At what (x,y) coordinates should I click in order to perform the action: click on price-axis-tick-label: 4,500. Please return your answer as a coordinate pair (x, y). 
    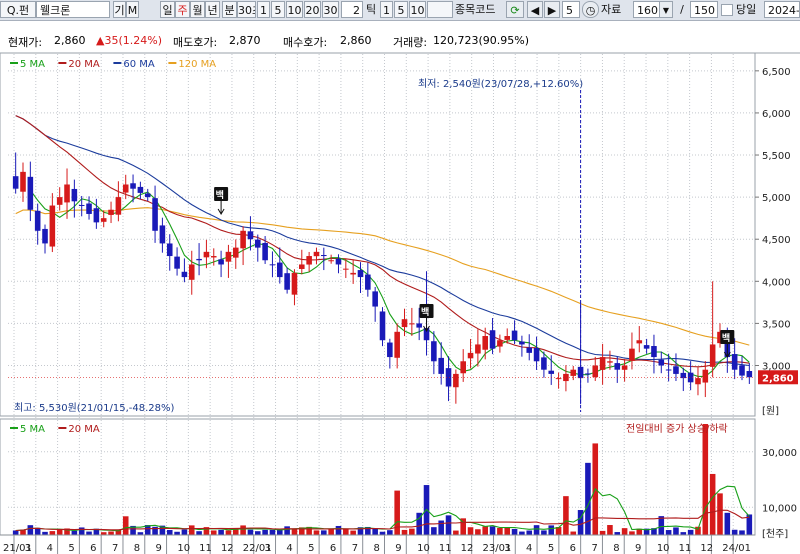
    Looking at the image, I should click on (776, 240).